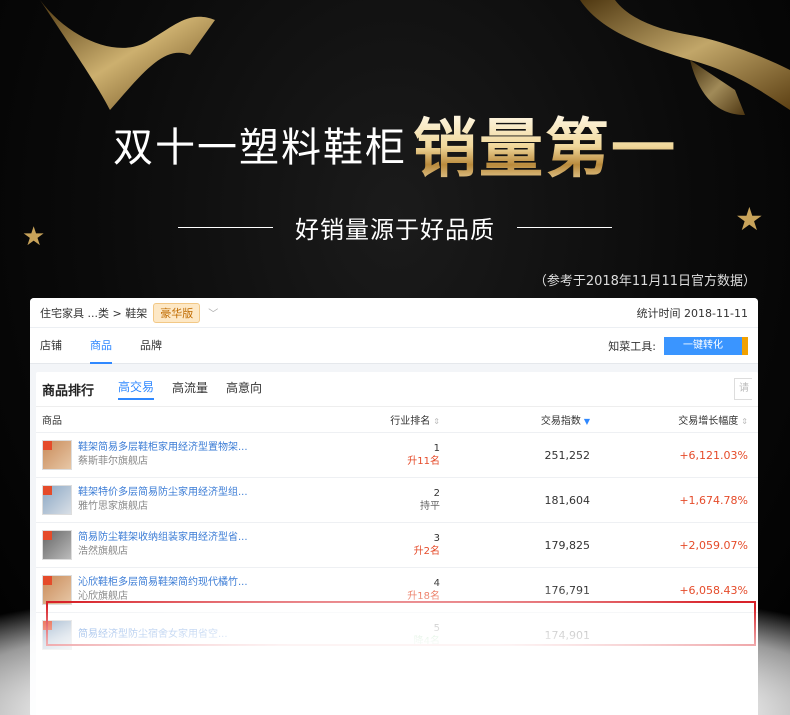  I want to click on table-header: 商品 行业排名 ⇕ 交易指数 ▼ 交易增长幅度 ⇕, so click(397, 419).